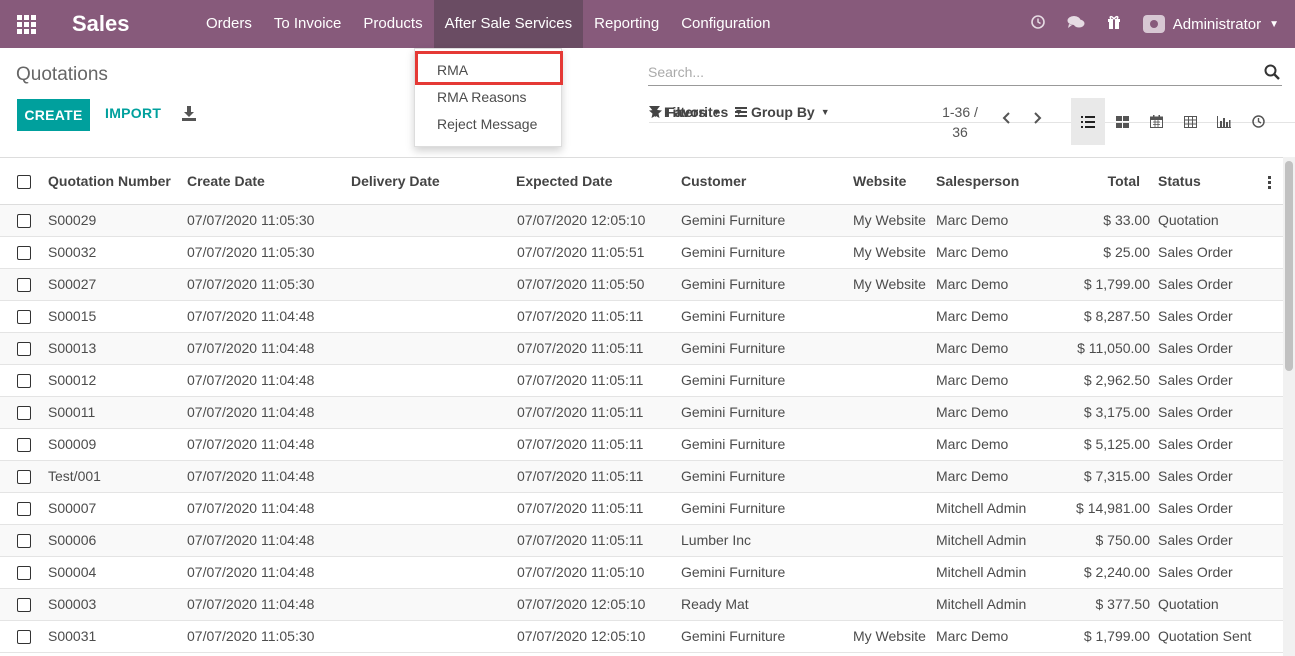 This screenshot has height=656, width=1295. Describe the element at coordinates (1116, 316) in the screenshot. I see `cell-total: $ 8,287.50` at that location.